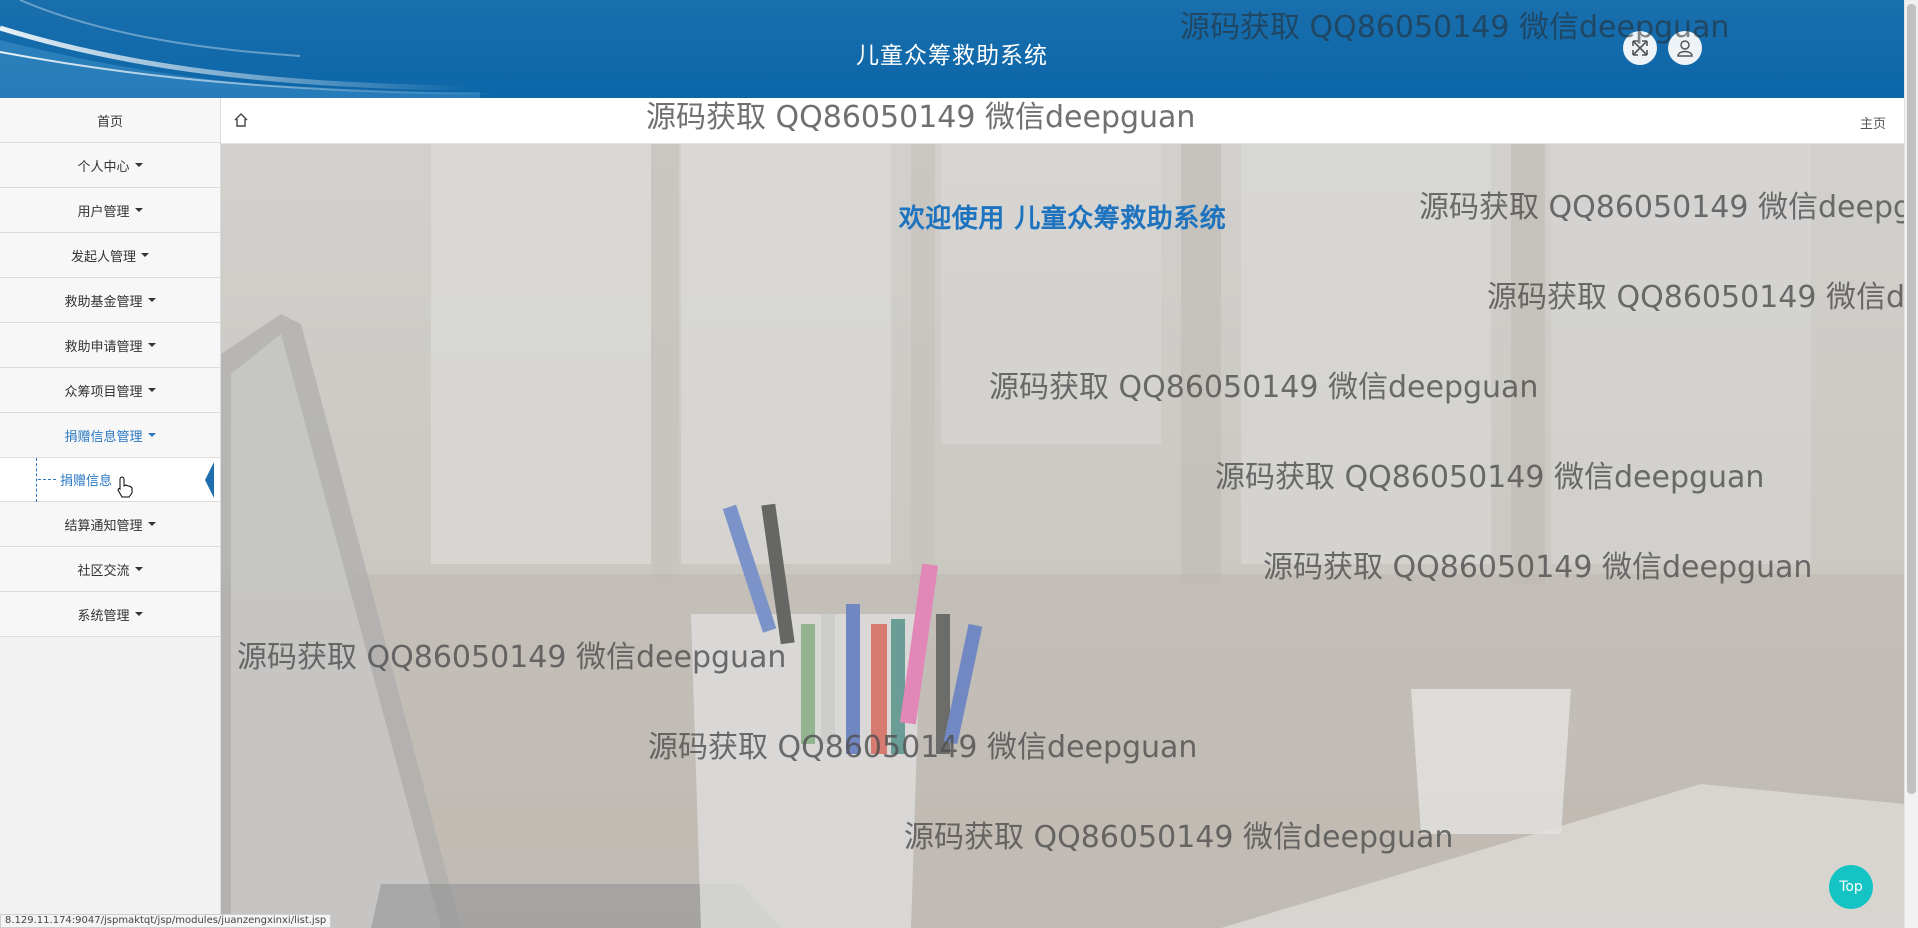 The width and height of the screenshot is (1918, 928). What do you see at coordinates (47, 479) in the screenshot?
I see `tree-dash` at bounding box center [47, 479].